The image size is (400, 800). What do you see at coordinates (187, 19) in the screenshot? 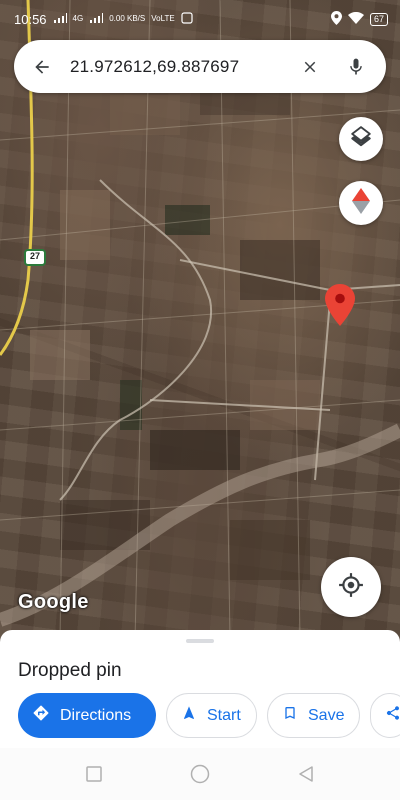
I see `notification-icon` at bounding box center [187, 19].